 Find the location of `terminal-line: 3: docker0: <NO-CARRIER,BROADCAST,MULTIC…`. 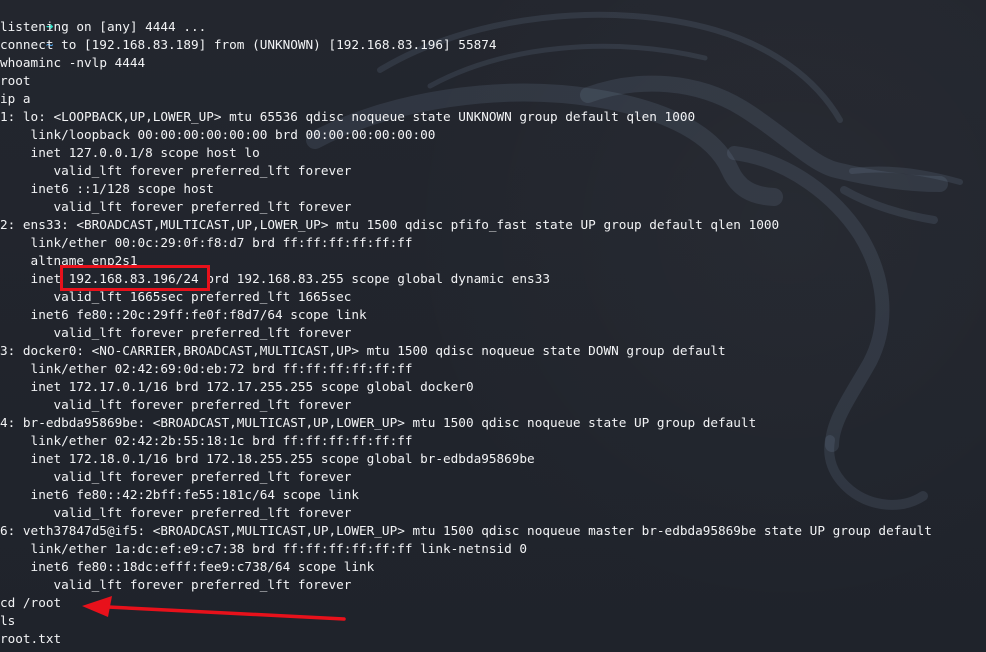

terminal-line: 3: docker0: <NO-CARRIER,BROADCAST,MULTIC… is located at coordinates (363, 350).